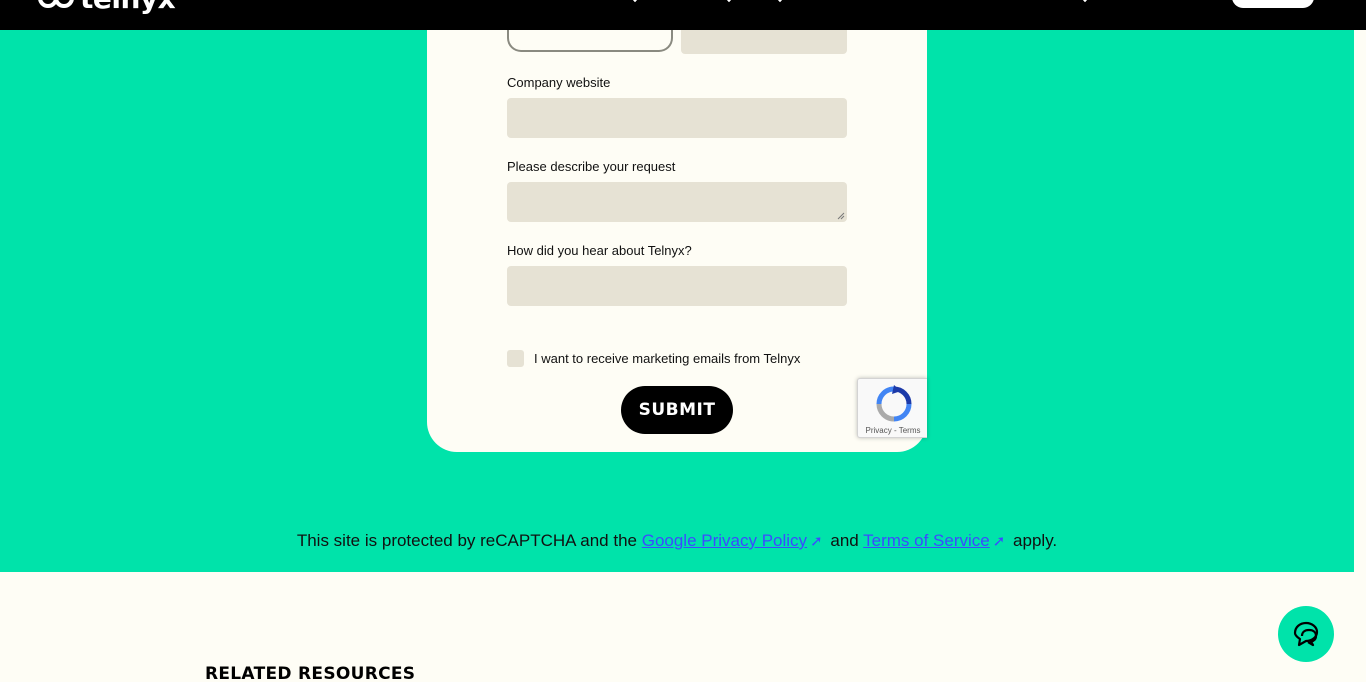  I want to click on chat-launcher-button, so click(1306, 634).